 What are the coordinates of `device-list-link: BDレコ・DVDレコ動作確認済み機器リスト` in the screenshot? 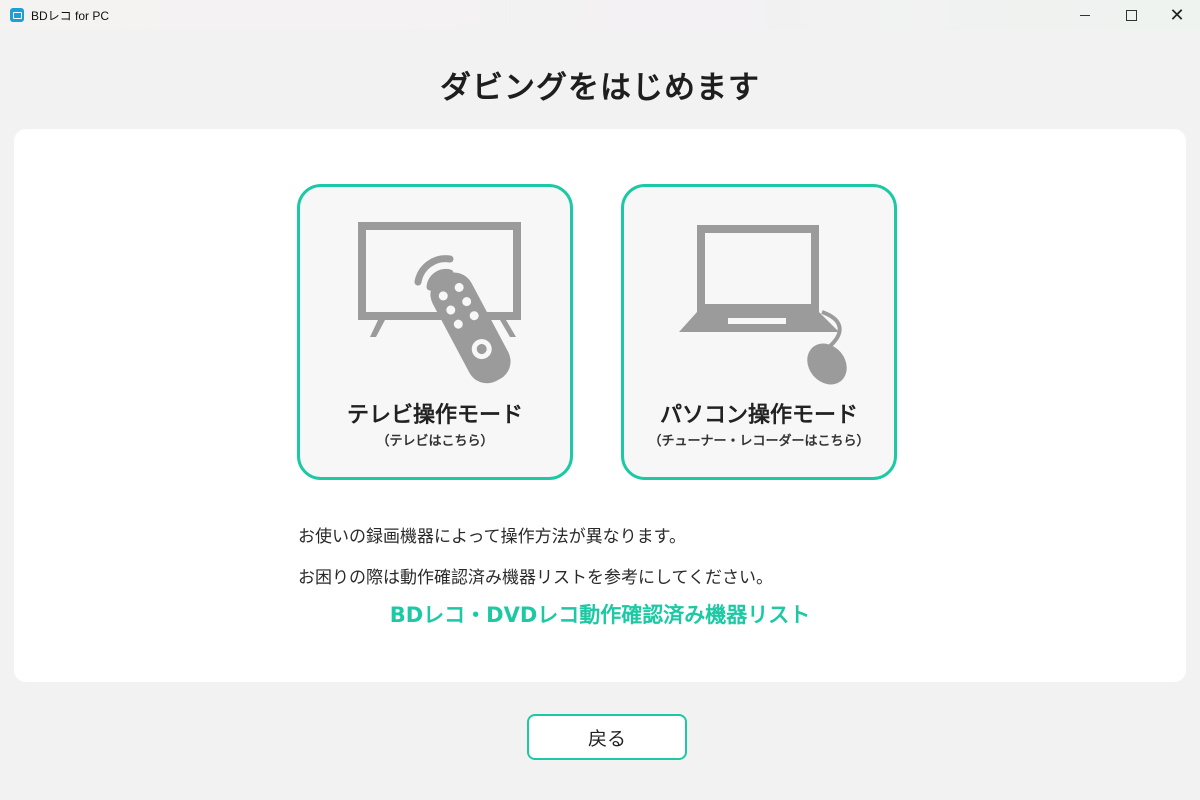 It's located at (600, 614).